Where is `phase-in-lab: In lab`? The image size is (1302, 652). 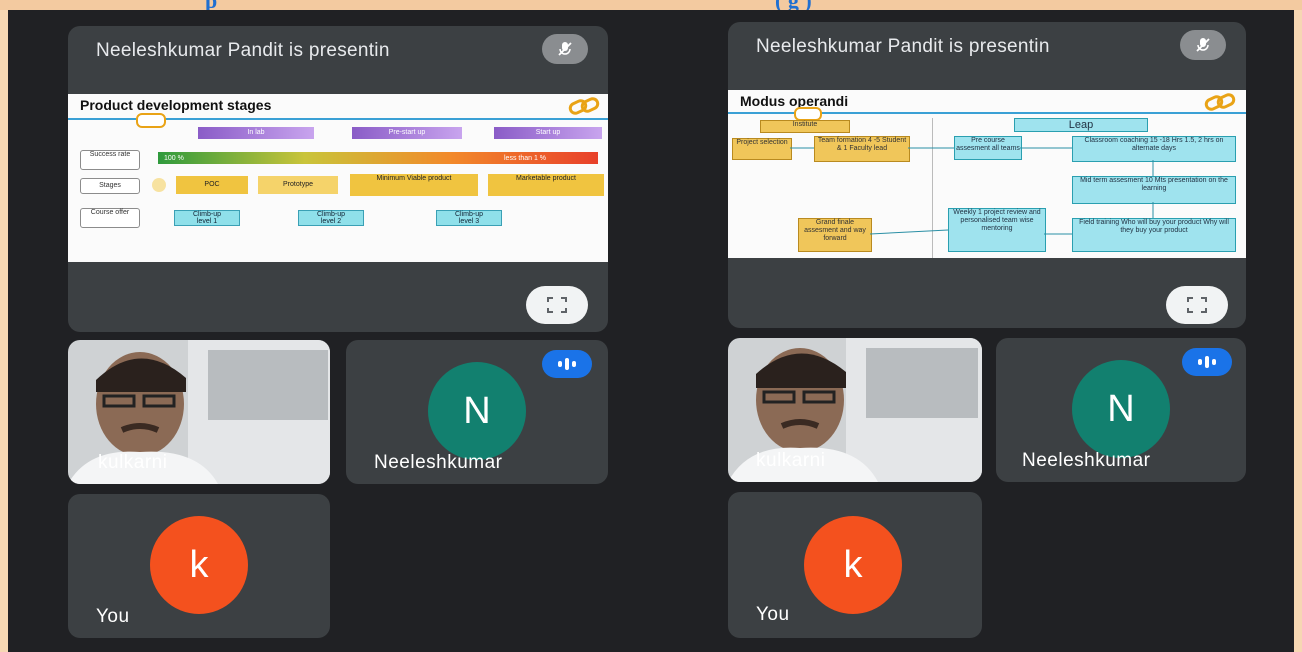 phase-in-lab: In lab is located at coordinates (256, 133).